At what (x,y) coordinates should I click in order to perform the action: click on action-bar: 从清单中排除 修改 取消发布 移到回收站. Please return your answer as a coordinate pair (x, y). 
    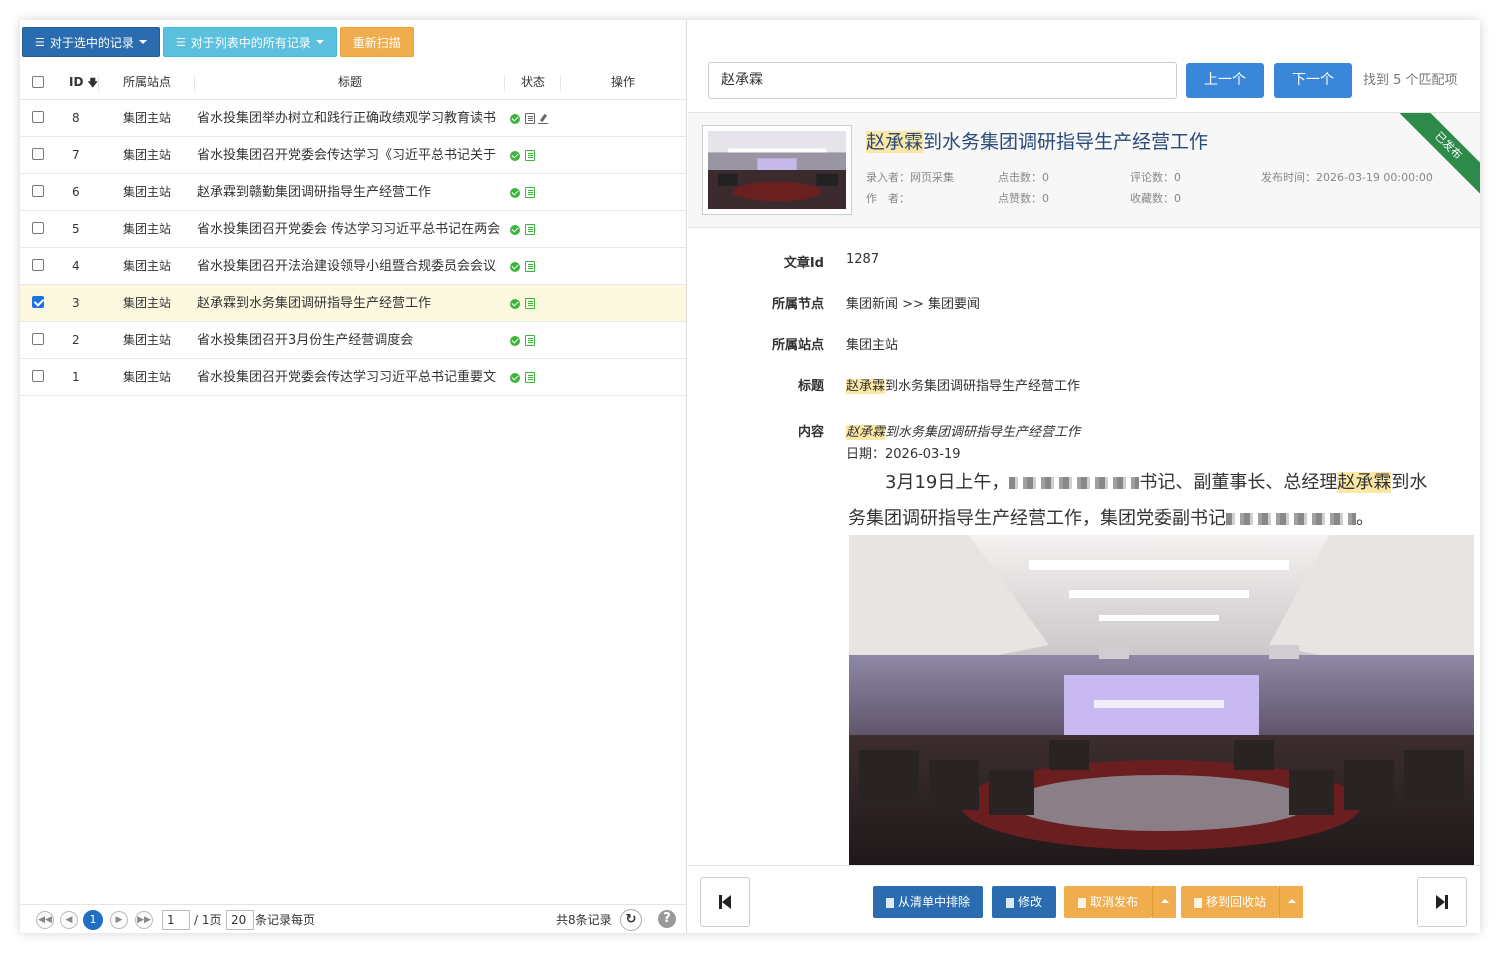
    Looking at the image, I should click on (1084, 899).